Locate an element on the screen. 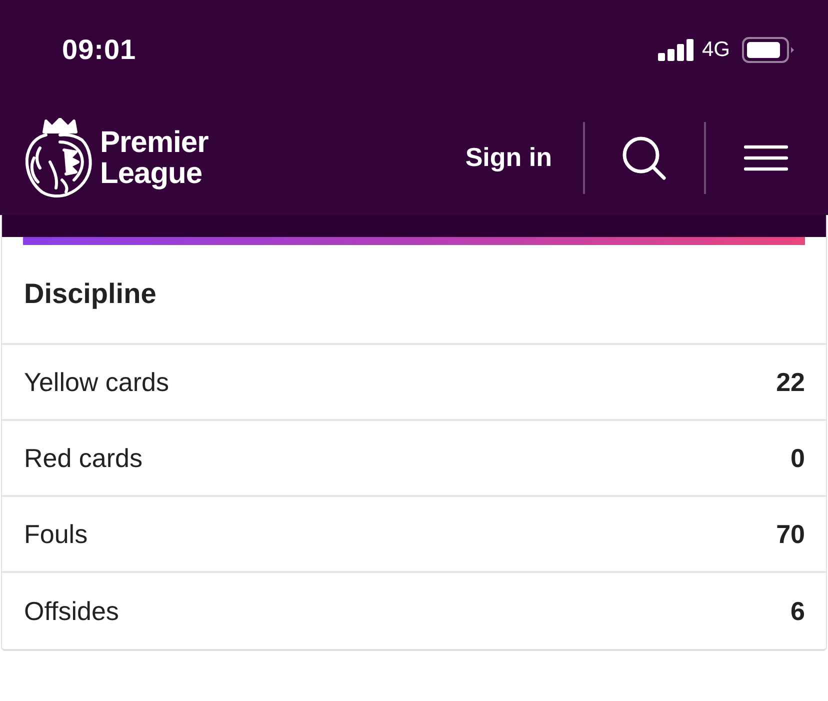  signal-icon is located at coordinates (676, 50).